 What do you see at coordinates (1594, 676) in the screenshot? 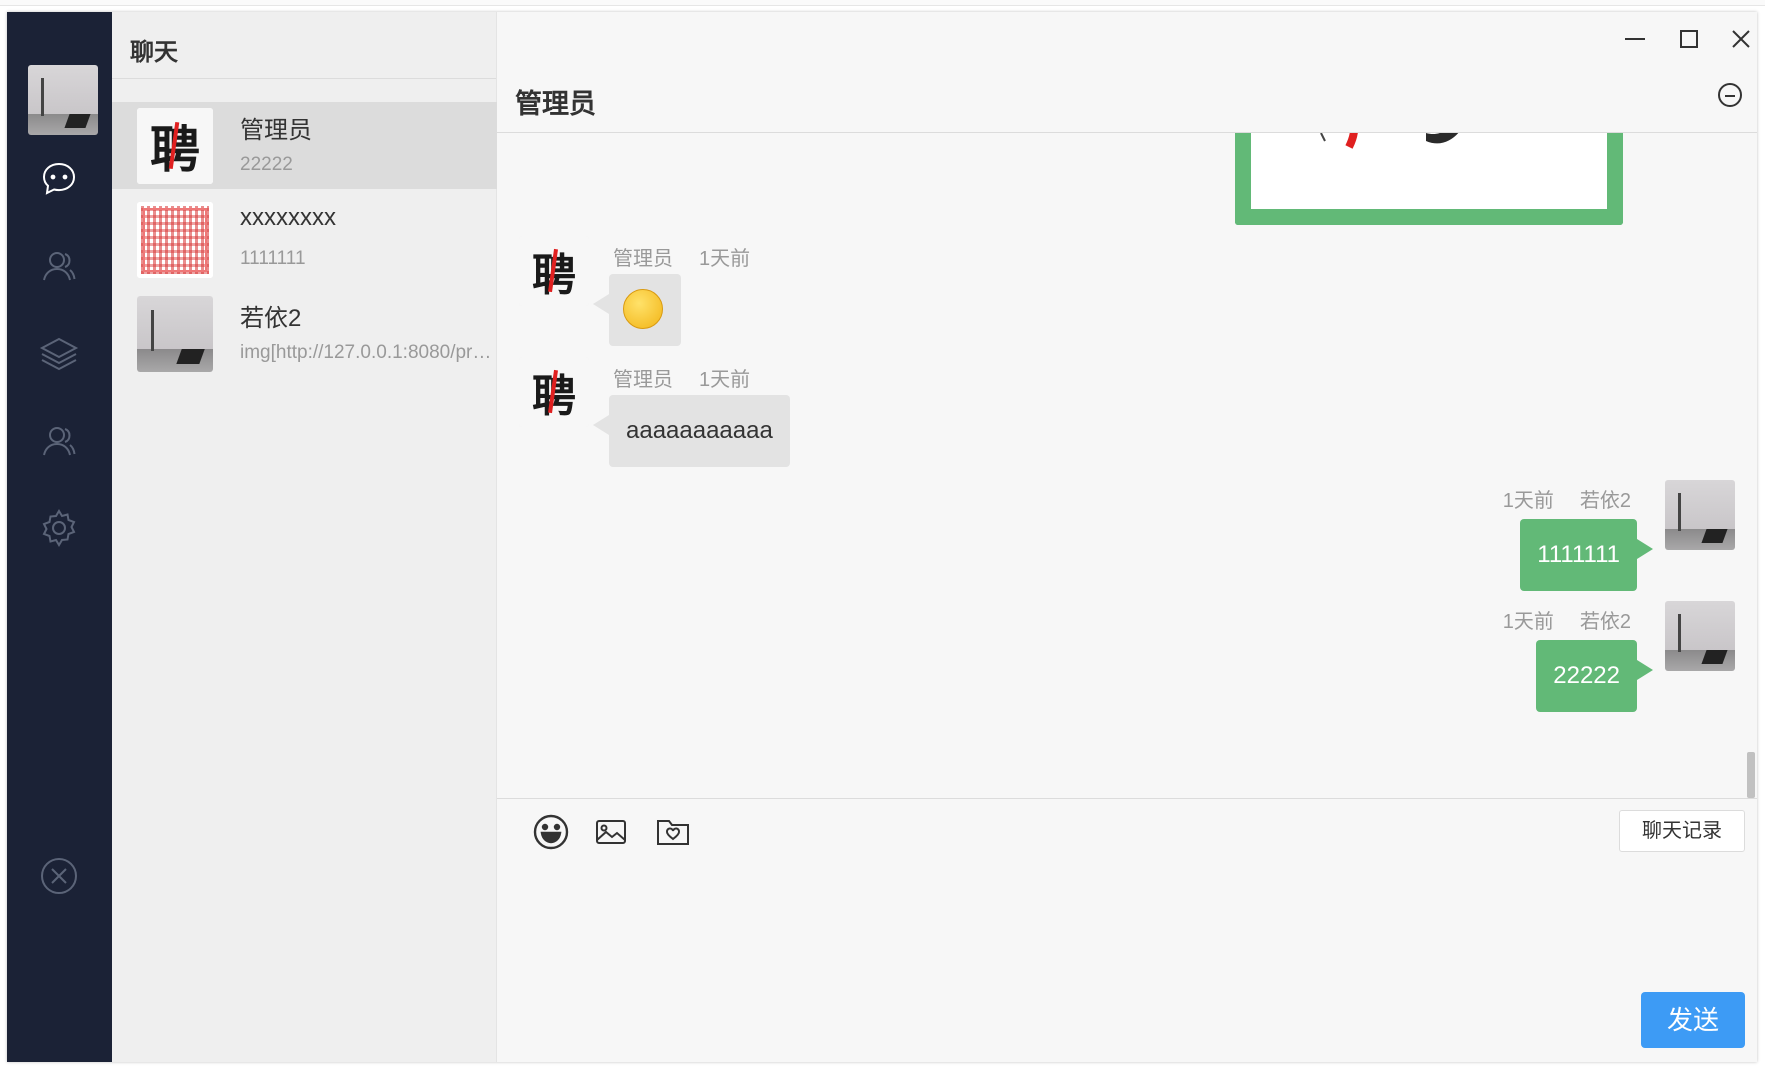
I see `message-bubble: 22222` at bounding box center [1594, 676].